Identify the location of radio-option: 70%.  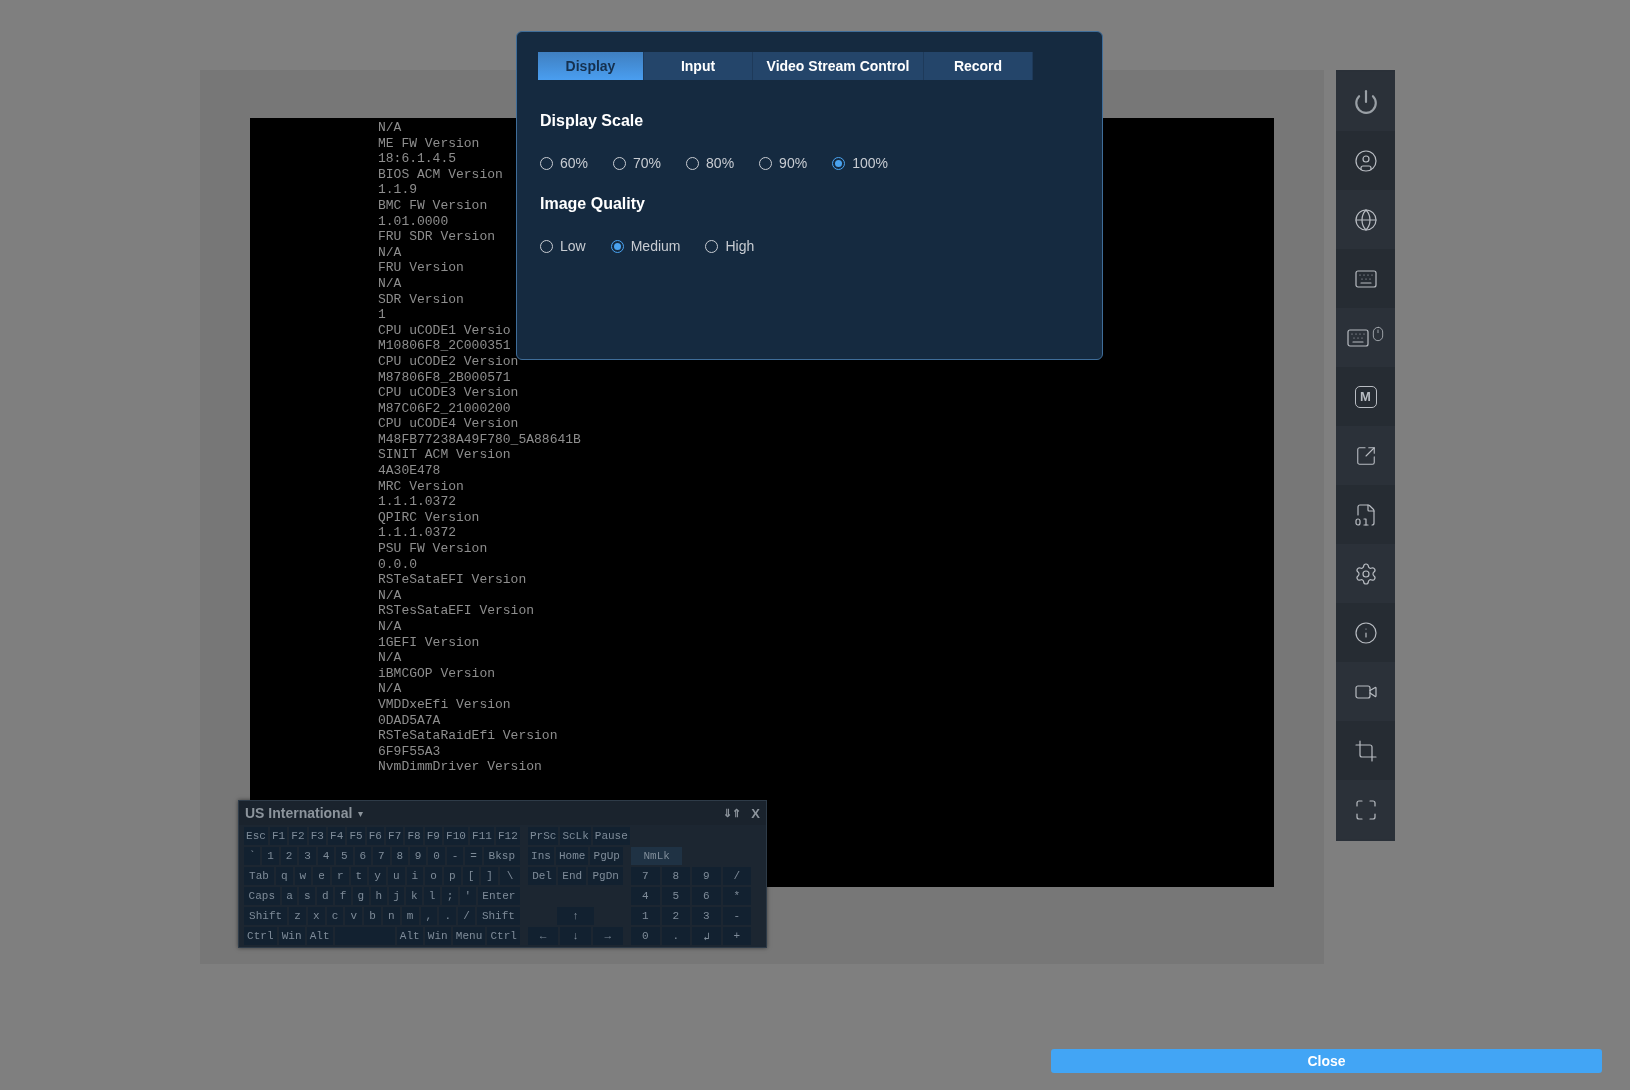
(637, 163).